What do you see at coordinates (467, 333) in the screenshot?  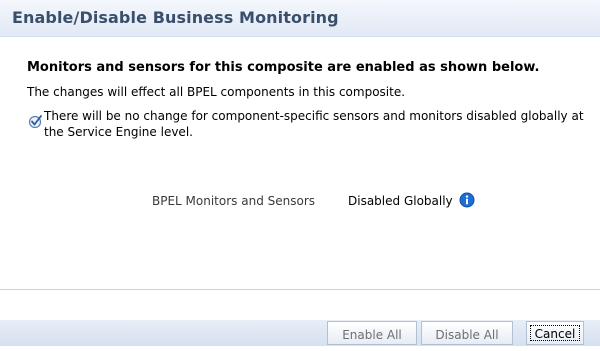 I see `disable-all-button: Disable All` at bounding box center [467, 333].